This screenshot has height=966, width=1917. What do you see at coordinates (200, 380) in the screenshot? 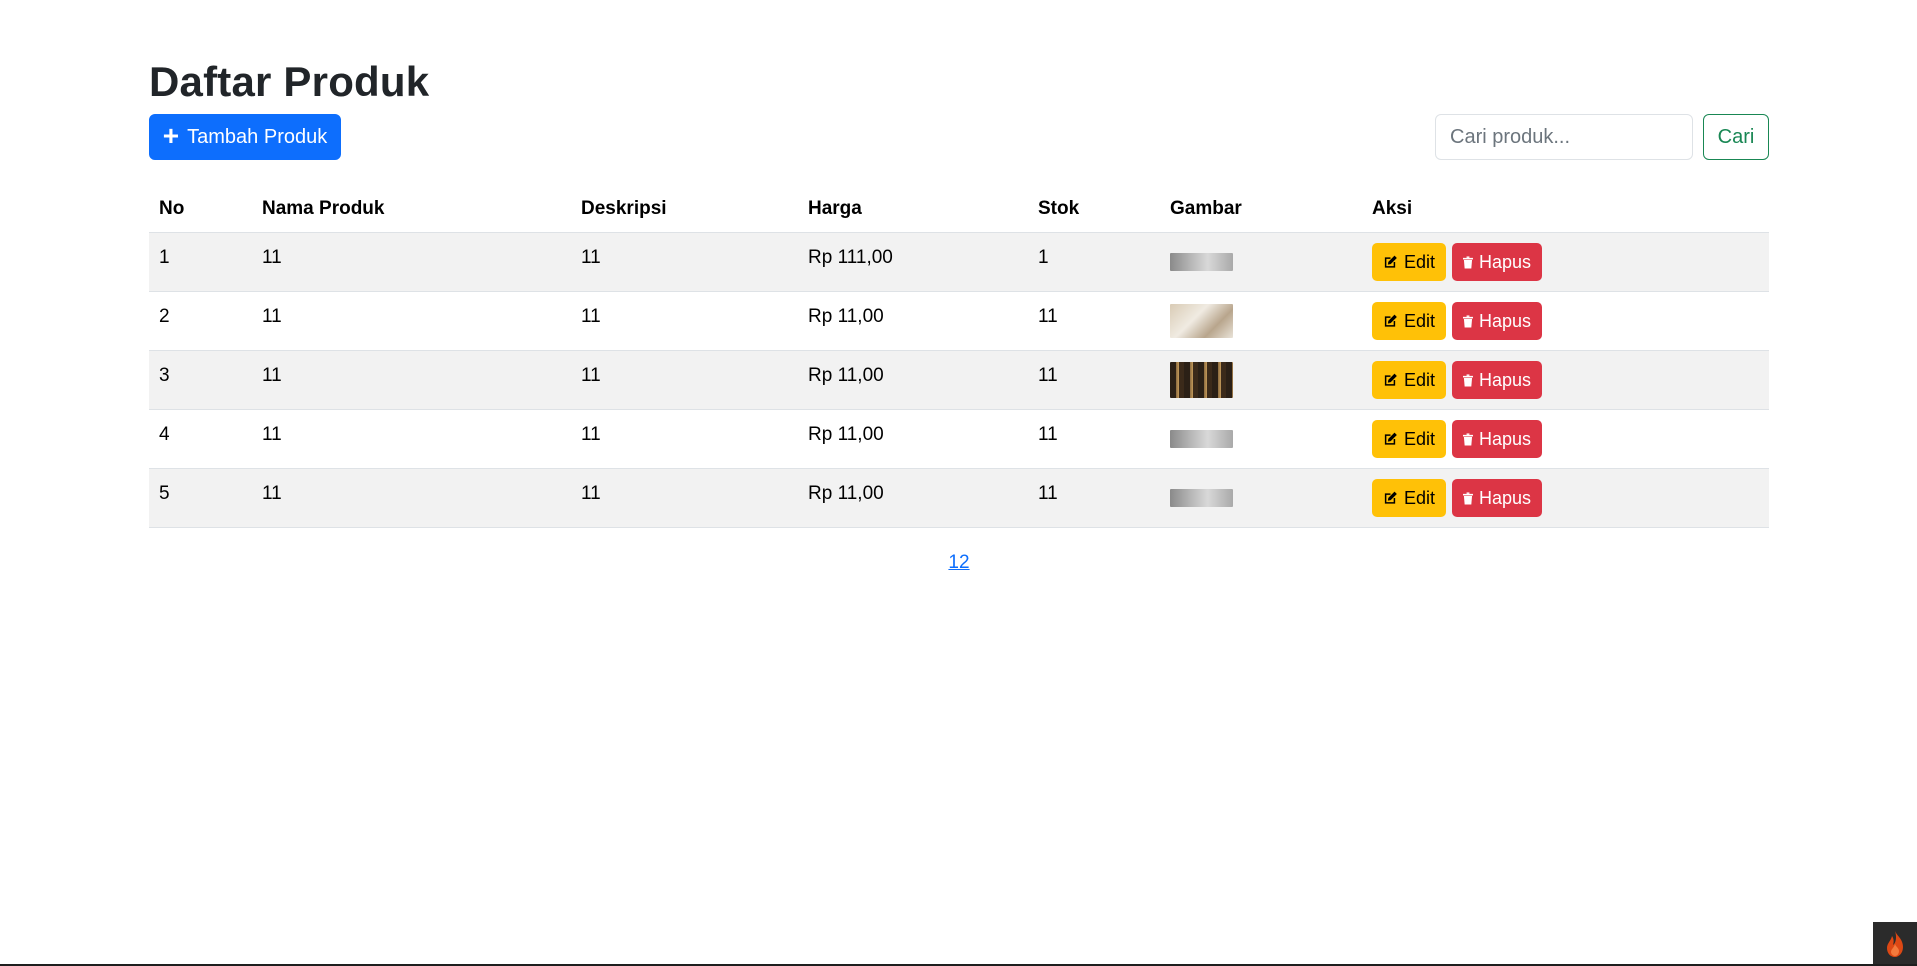
I see `cell-no: 3` at bounding box center [200, 380].